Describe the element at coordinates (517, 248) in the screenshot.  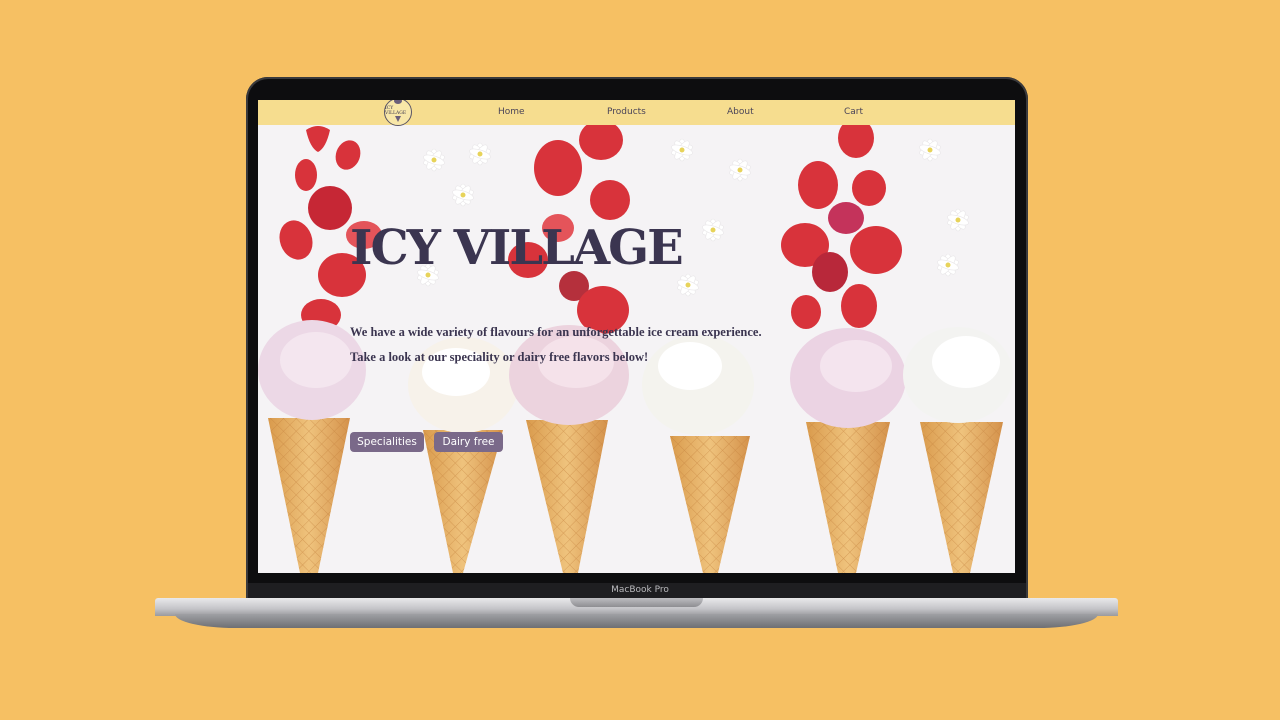
I see `hero-title: ICY VILLAGE` at that location.